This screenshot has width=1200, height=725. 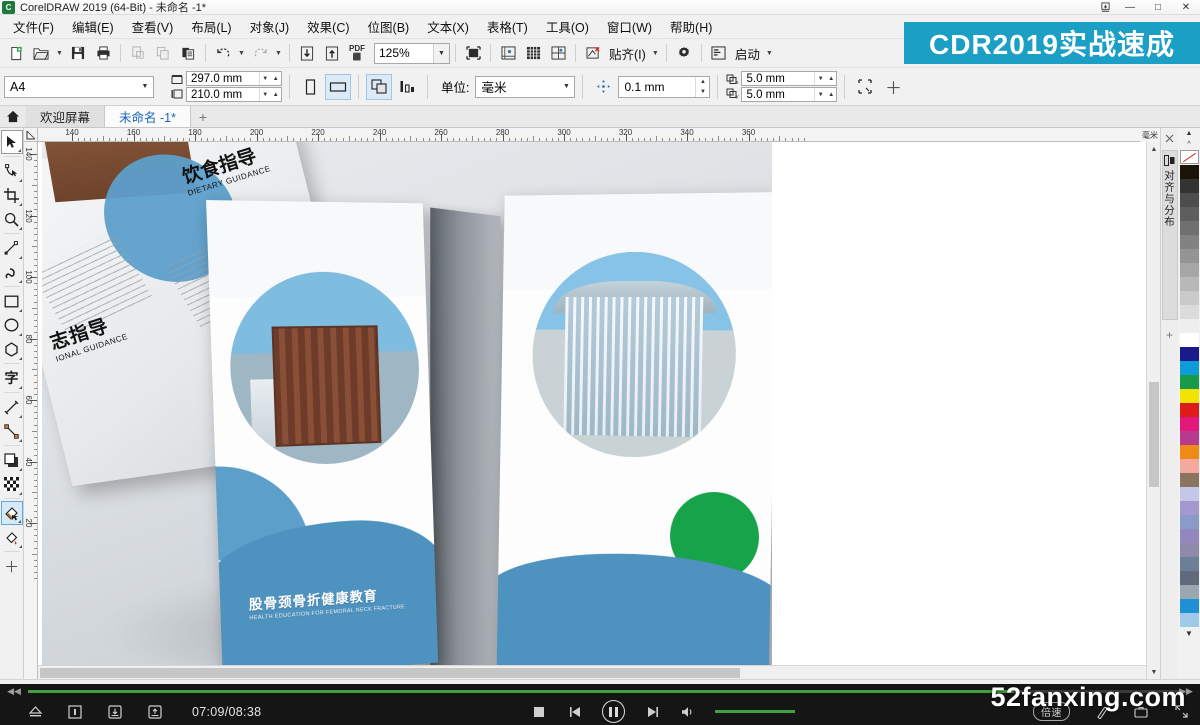 I want to click on import-down-arrow-icon, so click(x=307, y=53).